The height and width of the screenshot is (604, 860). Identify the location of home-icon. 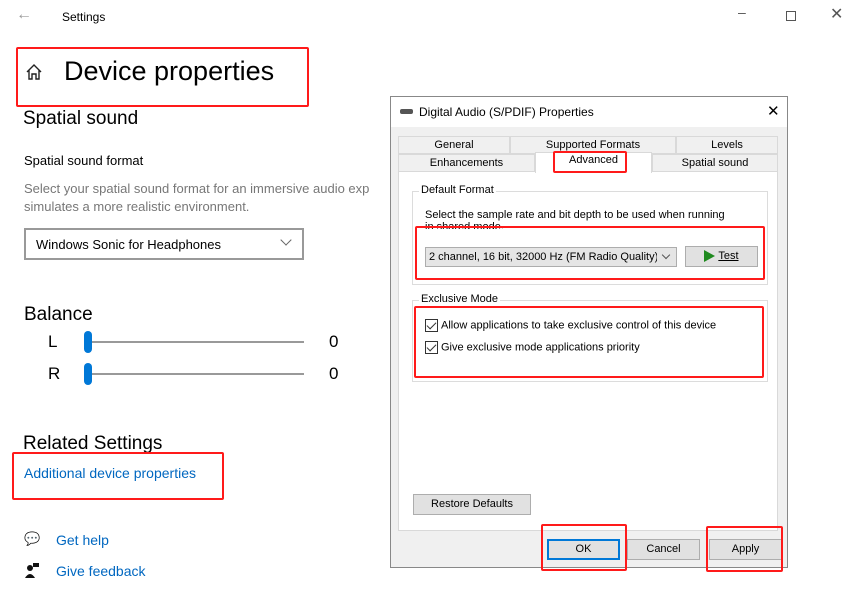
(34, 74).